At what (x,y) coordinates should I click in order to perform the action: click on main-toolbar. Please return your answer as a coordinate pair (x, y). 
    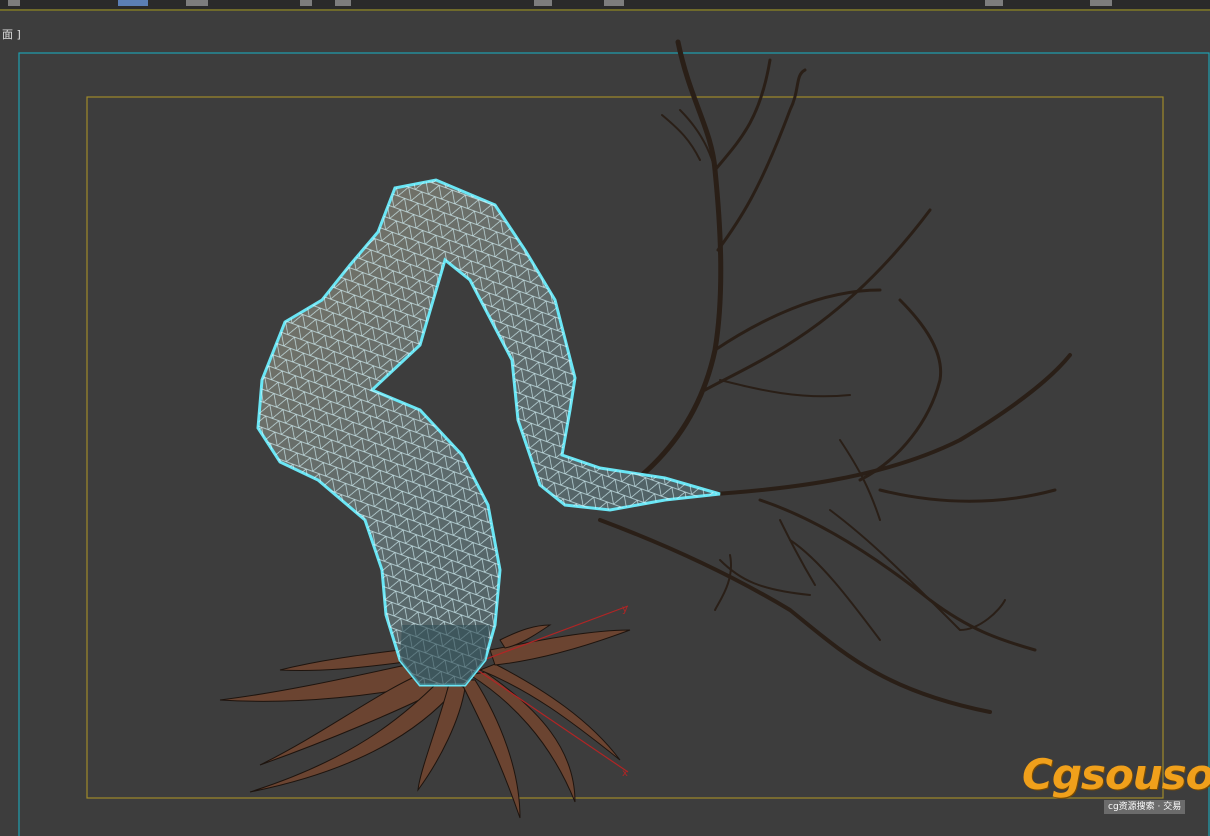
    Looking at the image, I should click on (605, 5).